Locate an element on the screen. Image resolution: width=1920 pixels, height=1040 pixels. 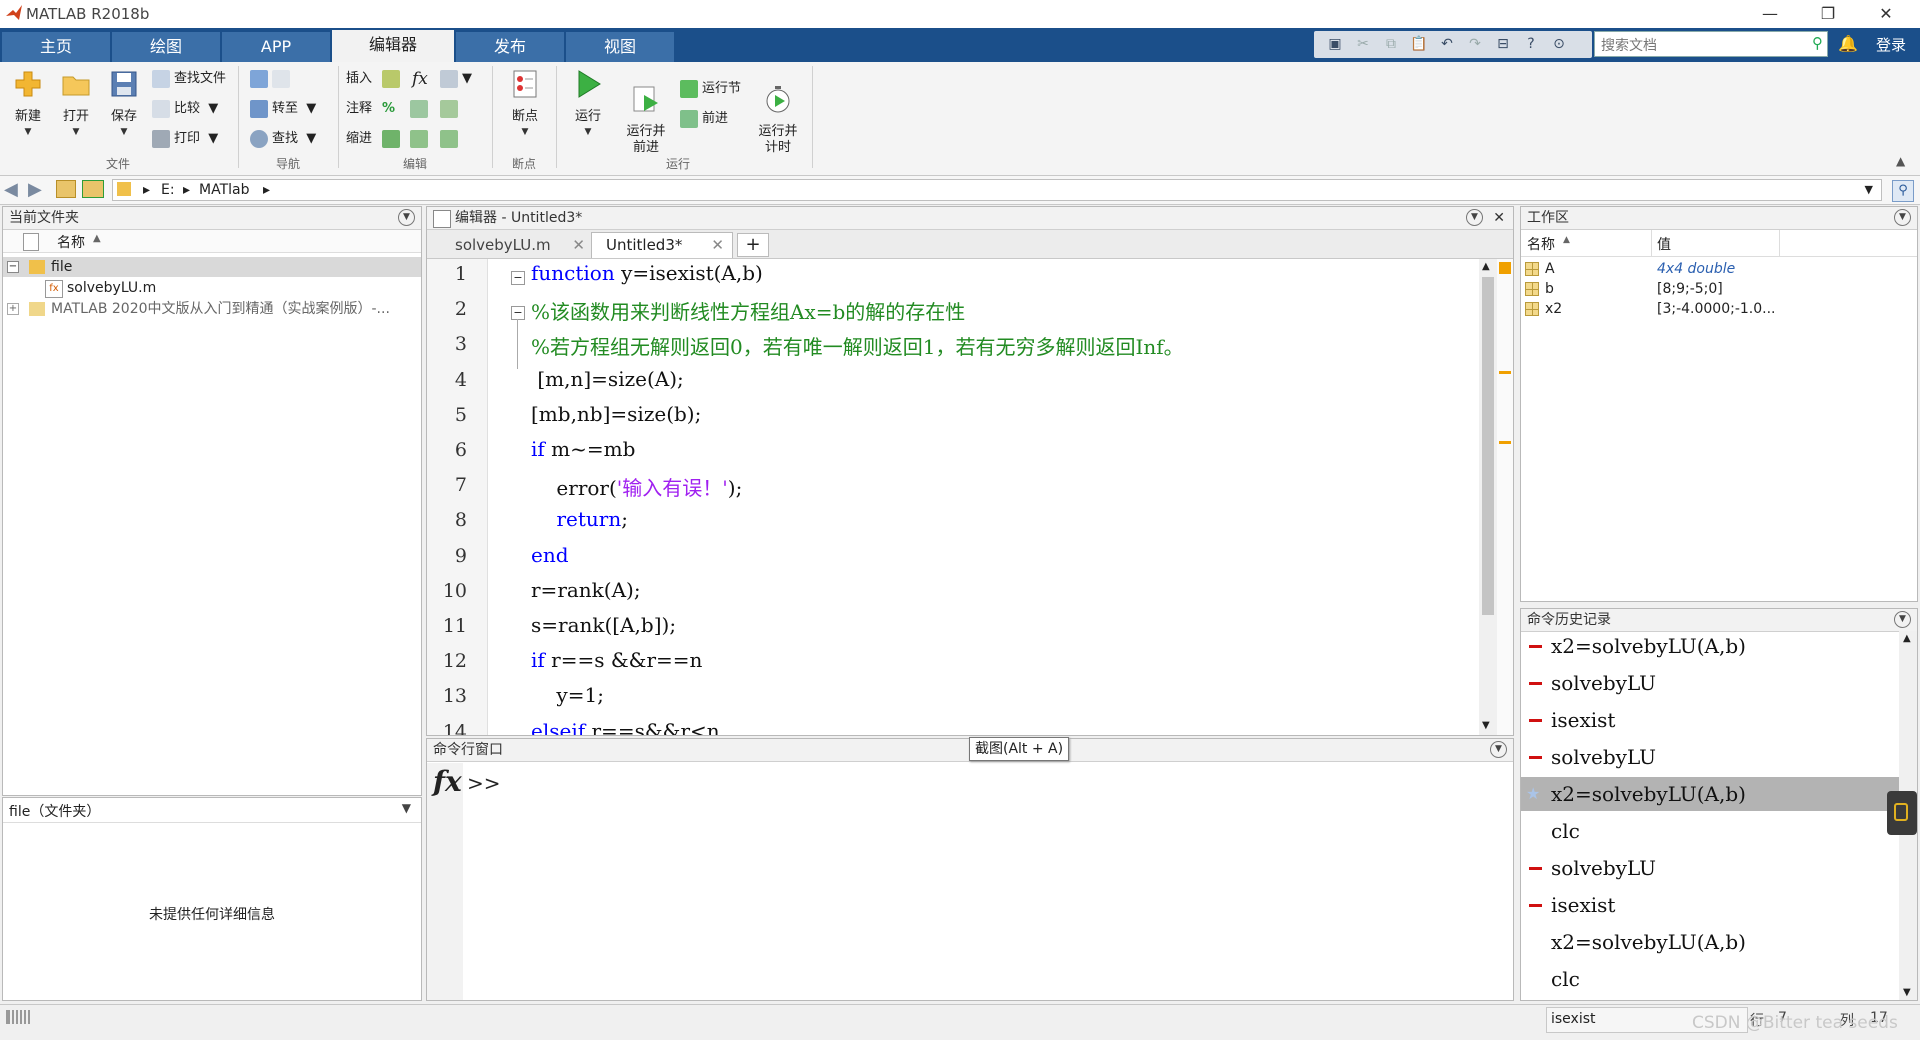
code-line: return; is located at coordinates (579, 519).